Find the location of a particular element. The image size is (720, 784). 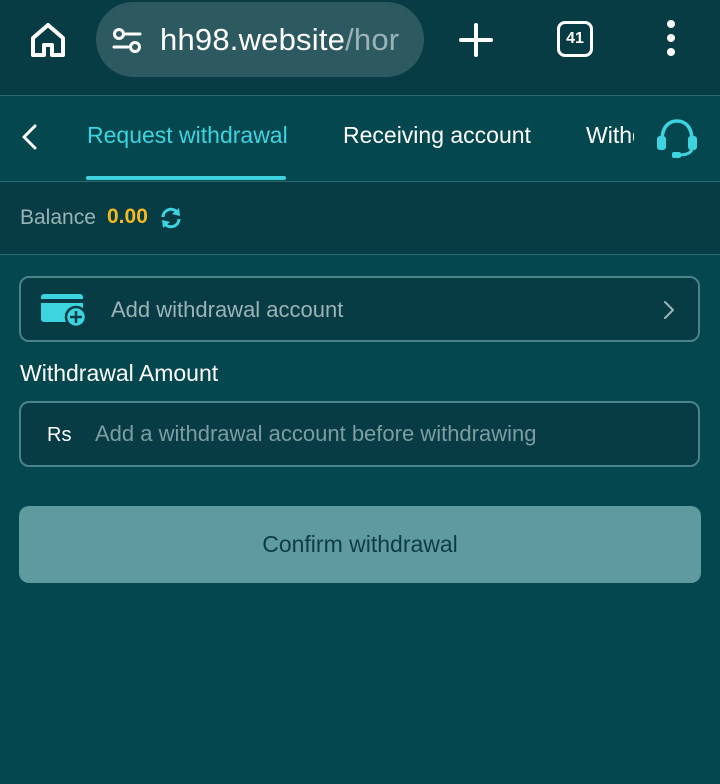

url-path: /hor is located at coordinates (372, 39).